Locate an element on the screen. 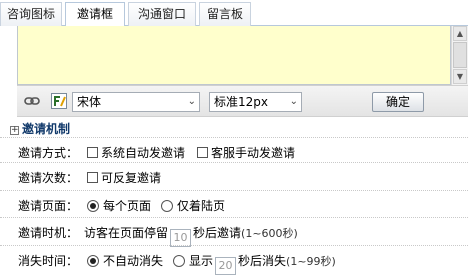 The width and height of the screenshot is (468, 275). disappear-time-row: 消失时间： 不自动消失 显示 20 秒后消失(1~99秒) is located at coordinates (234, 260).